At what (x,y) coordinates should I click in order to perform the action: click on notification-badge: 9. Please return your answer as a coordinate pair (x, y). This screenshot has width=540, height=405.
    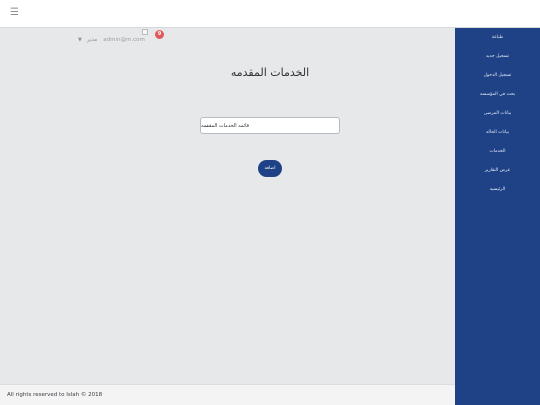
    Looking at the image, I should click on (159, 34).